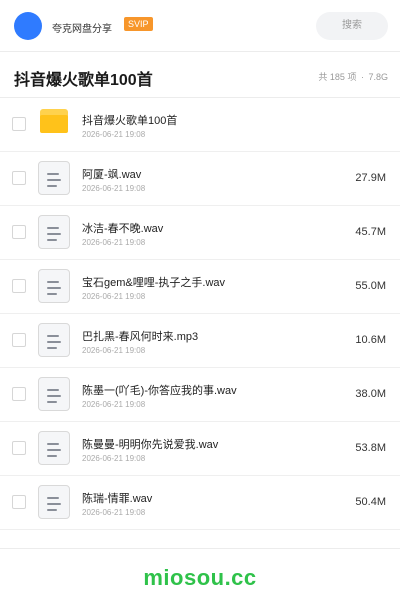 The width and height of the screenshot is (400, 600). What do you see at coordinates (370, 394) in the screenshot?
I see `file-size: 38.0M` at bounding box center [370, 394].